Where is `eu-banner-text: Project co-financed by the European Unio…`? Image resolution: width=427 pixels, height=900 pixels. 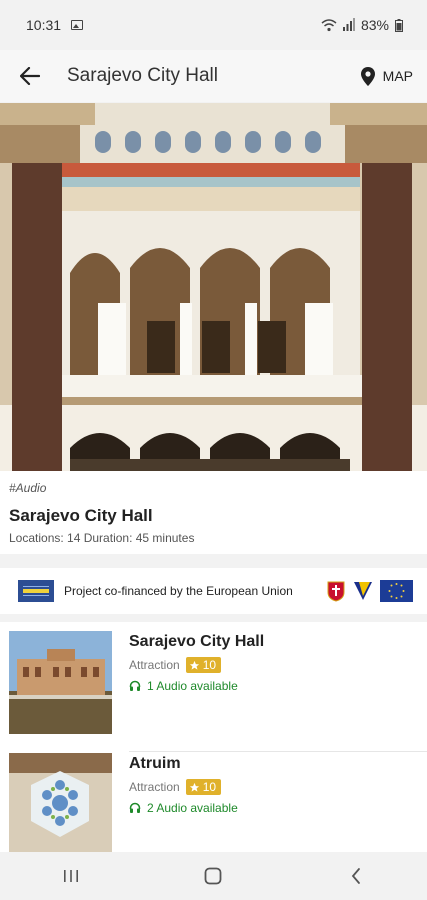 eu-banner-text: Project co-financed by the European Unio… is located at coordinates (178, 591).